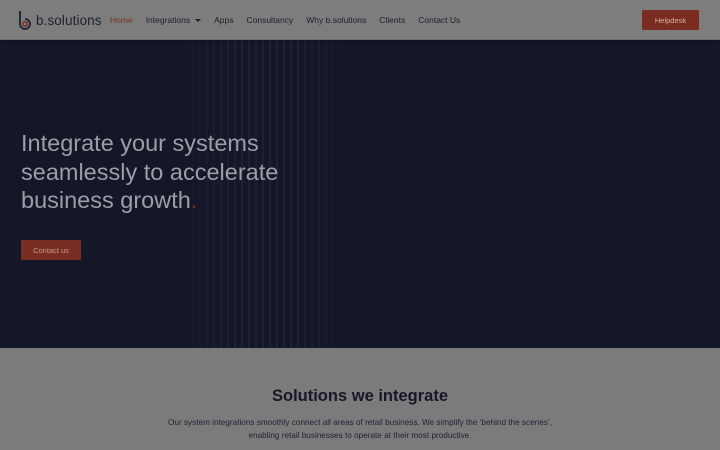 The image size is (720, 450). Describe the element at coordinates (106, 200) in the screenshot. I see `hero-title-line: business growth` at that location.